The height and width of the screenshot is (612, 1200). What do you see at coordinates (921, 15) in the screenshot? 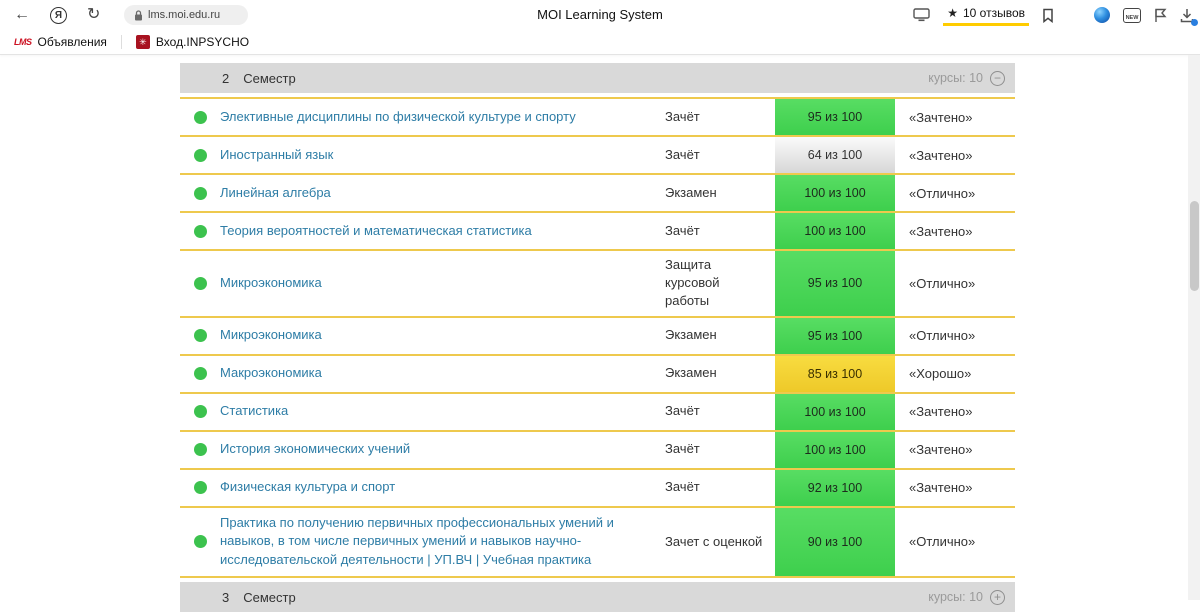
I see `screen-share-icon` at bounding box center [921, 15].